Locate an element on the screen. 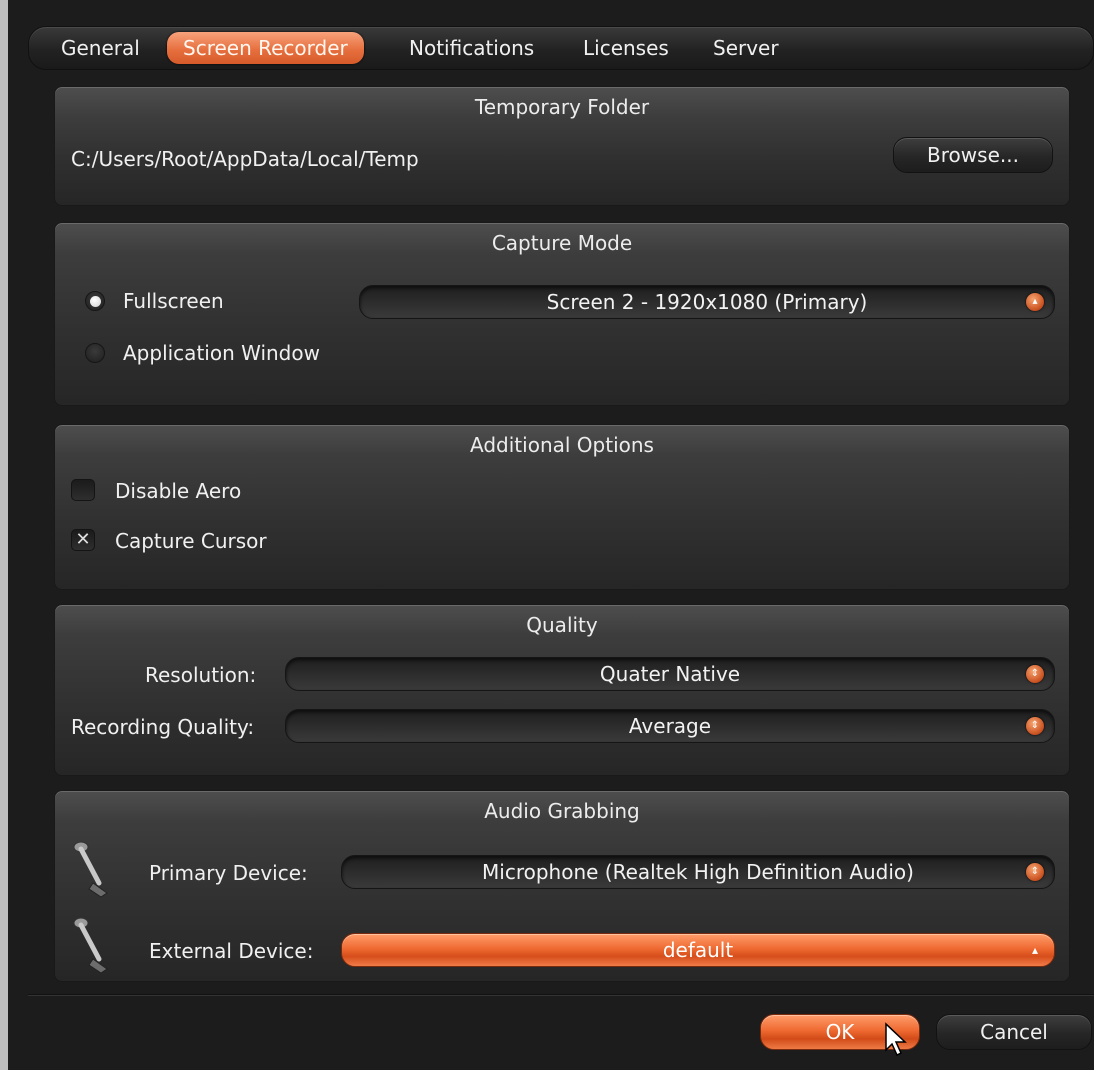  mouse-cursor-icon is located at coordinates (896, 1039).